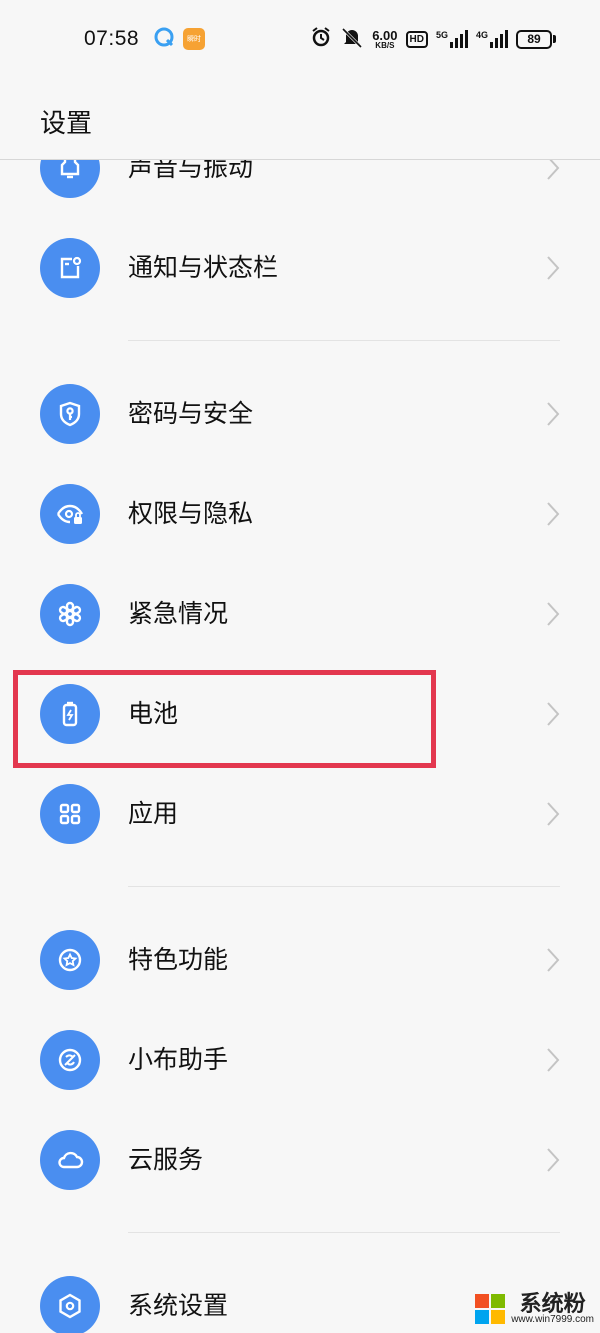 Image resolution: width=600 pixels, height=1333 pixels. I want to click on settings-item-assistant: 小布助手, so click(300, 1060).